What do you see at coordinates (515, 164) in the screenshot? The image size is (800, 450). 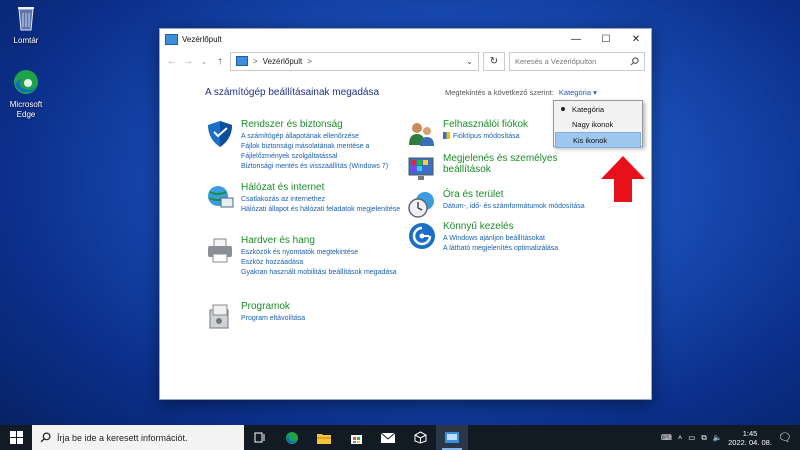 I see `category-title: Megjelenés és személyes beállítások` at bounding box center [515, 164].